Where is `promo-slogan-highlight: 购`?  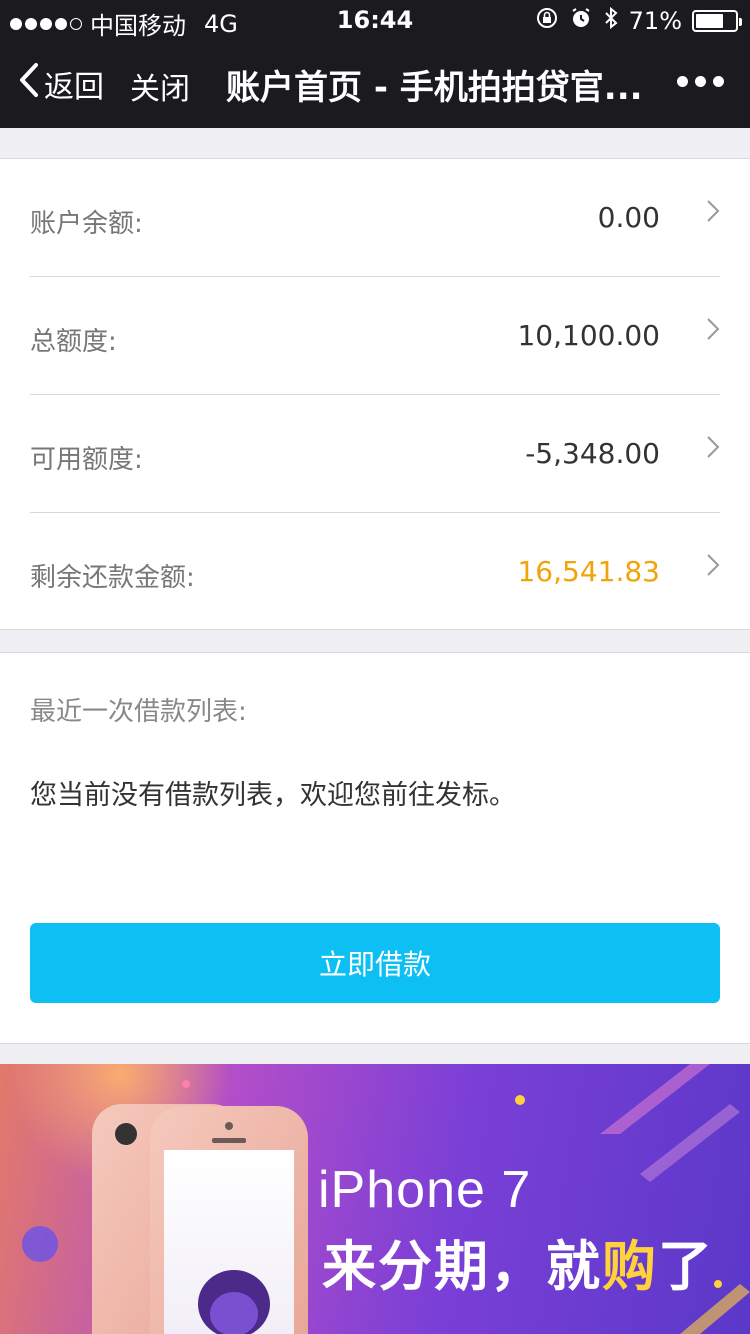
promo-slogan-highlight: 购 is located at coordinates (630, 1266).